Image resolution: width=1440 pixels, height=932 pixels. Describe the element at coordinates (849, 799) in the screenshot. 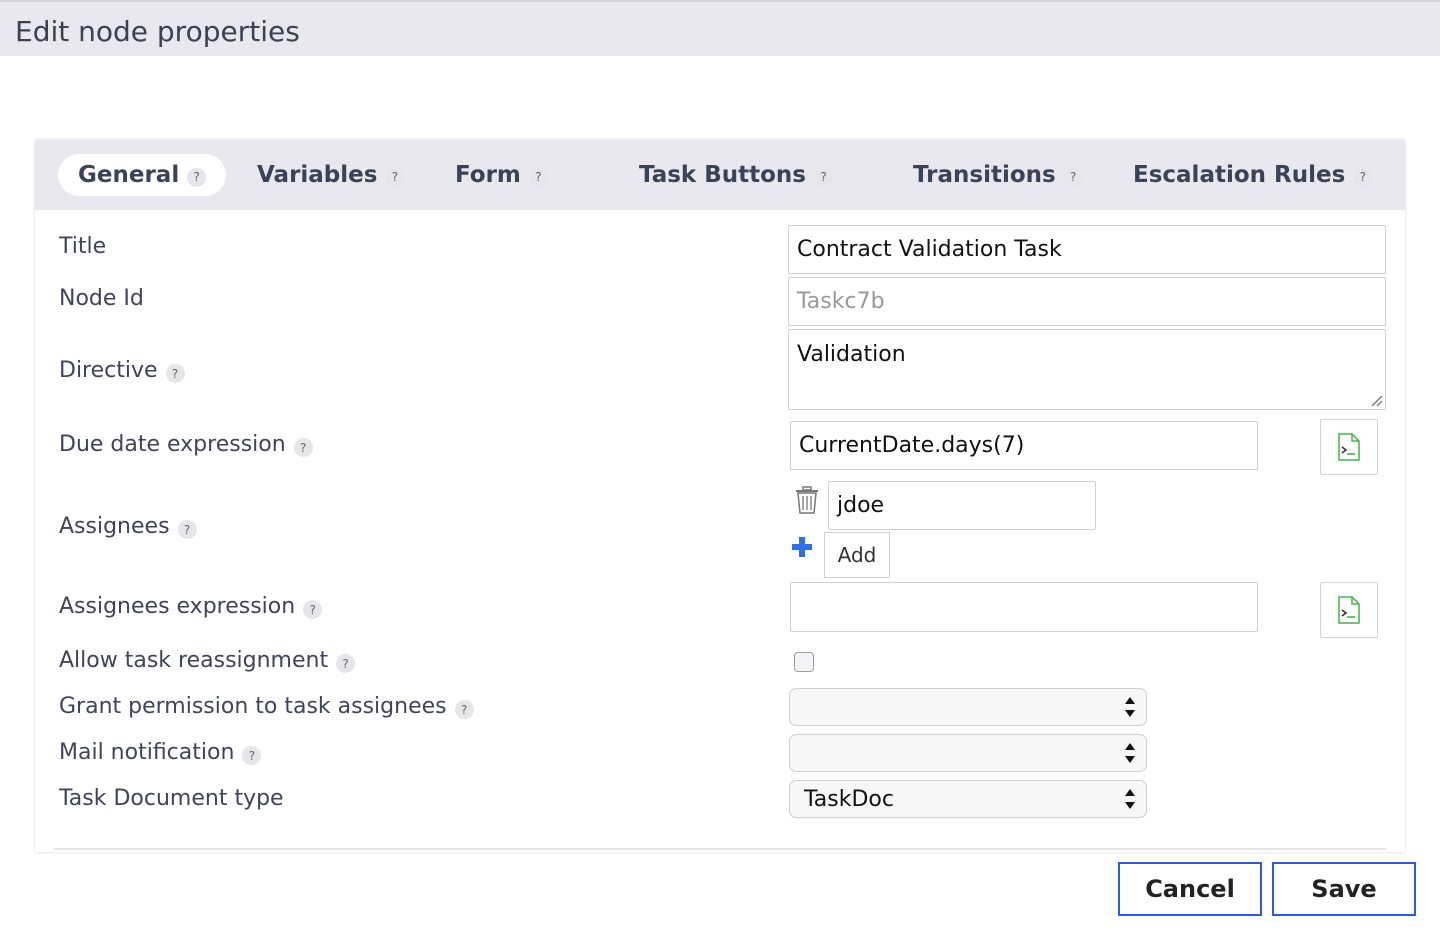

I see `doc-type-value: TaskDoc` at that location.